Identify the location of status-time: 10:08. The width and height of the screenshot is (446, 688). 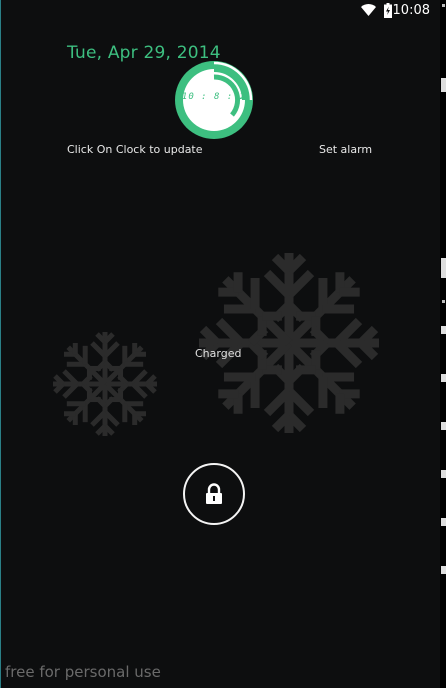
(411, 10).